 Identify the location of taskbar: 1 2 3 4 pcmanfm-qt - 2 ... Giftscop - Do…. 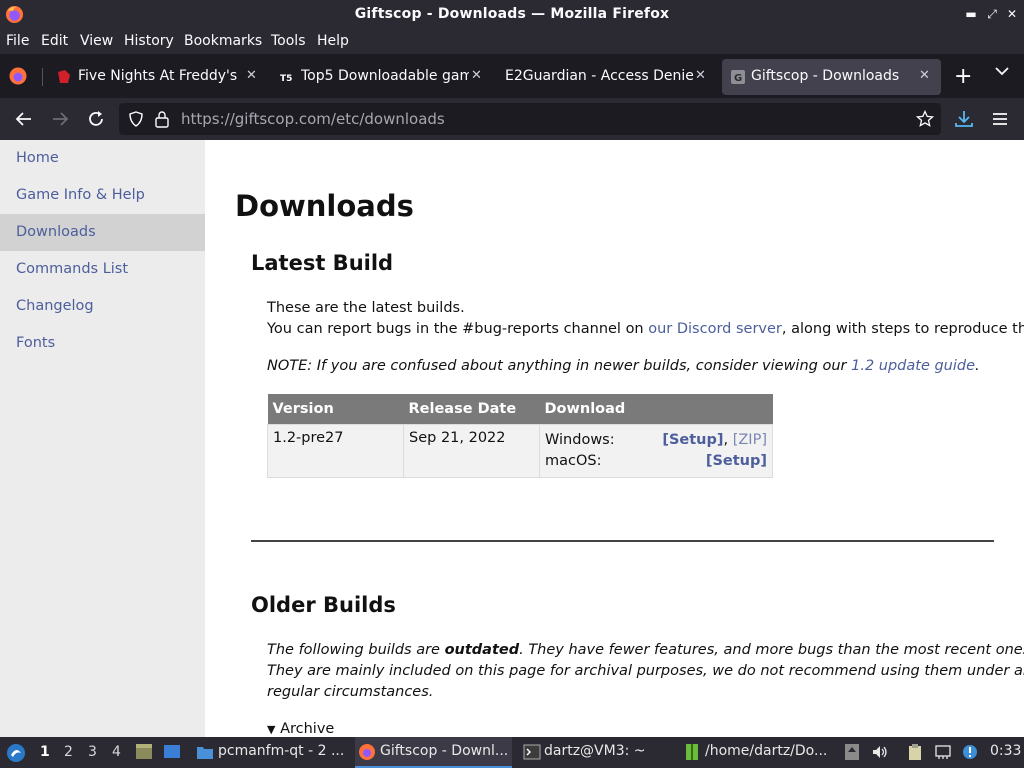
(512, 752).